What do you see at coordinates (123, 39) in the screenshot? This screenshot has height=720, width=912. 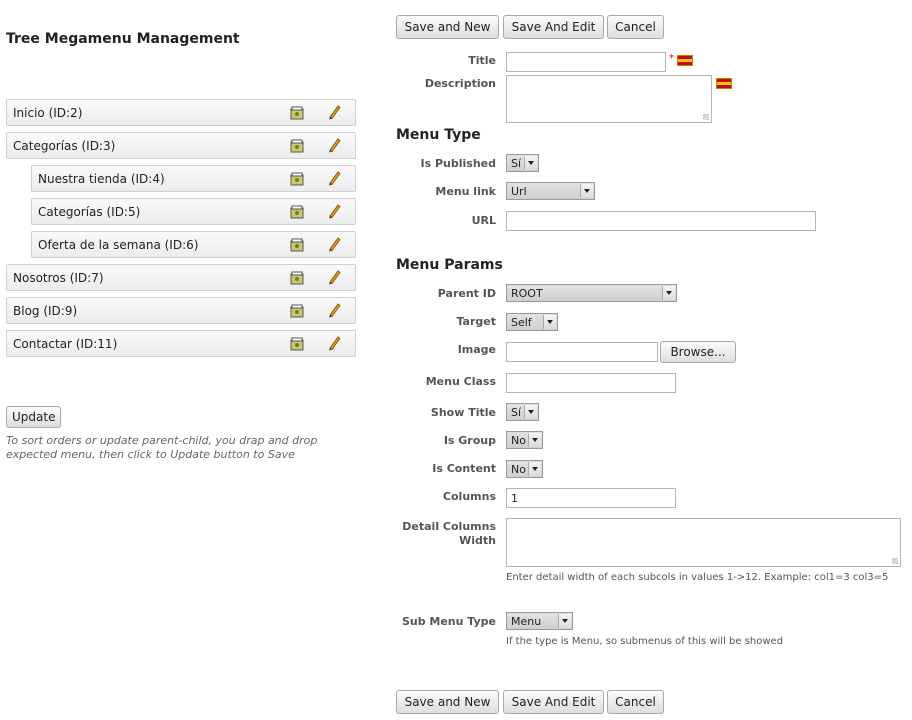 I see `page-title: Tree Megamenu Management` at bounding box center [123, 39].